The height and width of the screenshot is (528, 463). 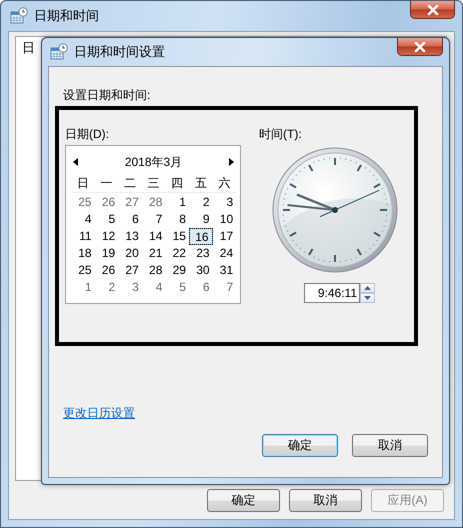 What do you see at coordinates (130, 236) in the screenshot?
I see `calendar-day: 13` at bounding box center [130, 236].